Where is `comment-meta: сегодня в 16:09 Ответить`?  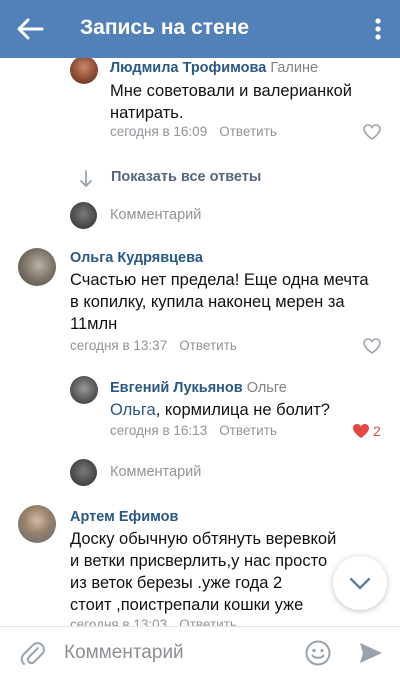 comment-meta: сегодня в 16:09 Ответить is located at coordinates (193, 131).